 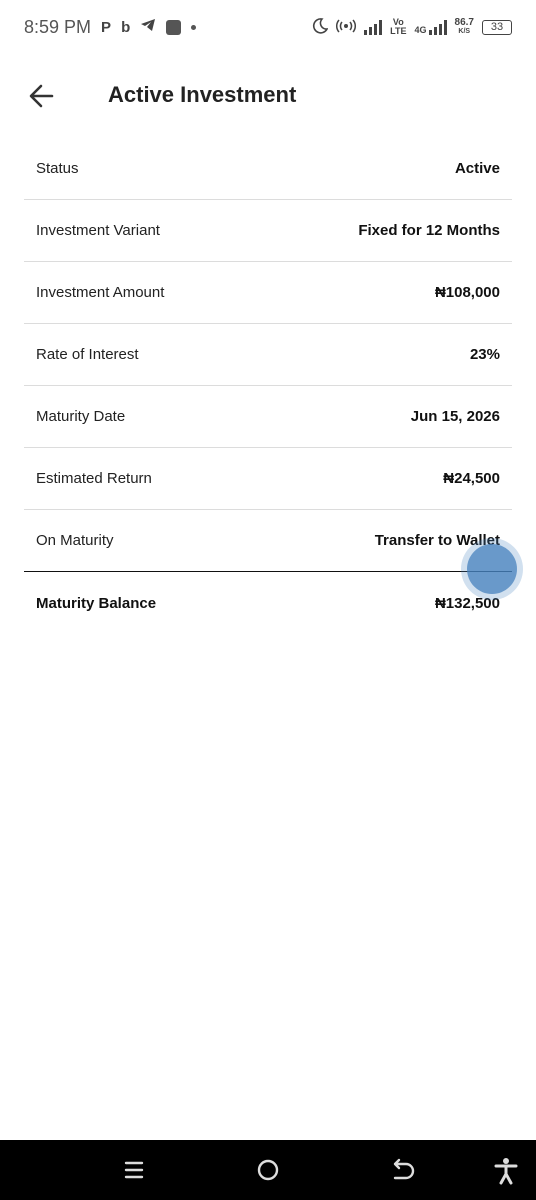 I want to click on touch-indicator-core, so click(x=492, y=569).